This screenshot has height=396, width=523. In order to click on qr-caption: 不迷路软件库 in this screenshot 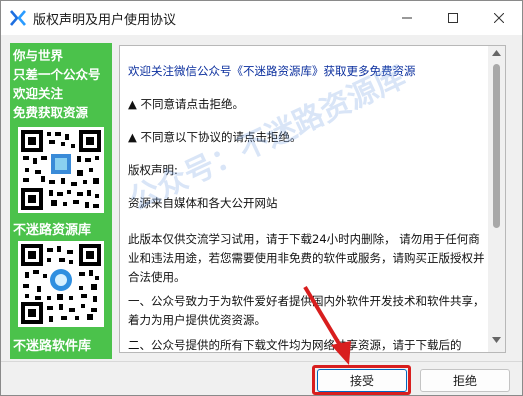, I will do `click(52, 346)`.